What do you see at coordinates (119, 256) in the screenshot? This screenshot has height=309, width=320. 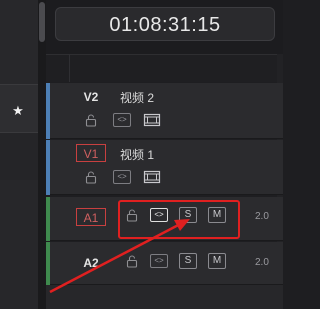 I see `annotation-arrow` at bounding box center [119, 256].